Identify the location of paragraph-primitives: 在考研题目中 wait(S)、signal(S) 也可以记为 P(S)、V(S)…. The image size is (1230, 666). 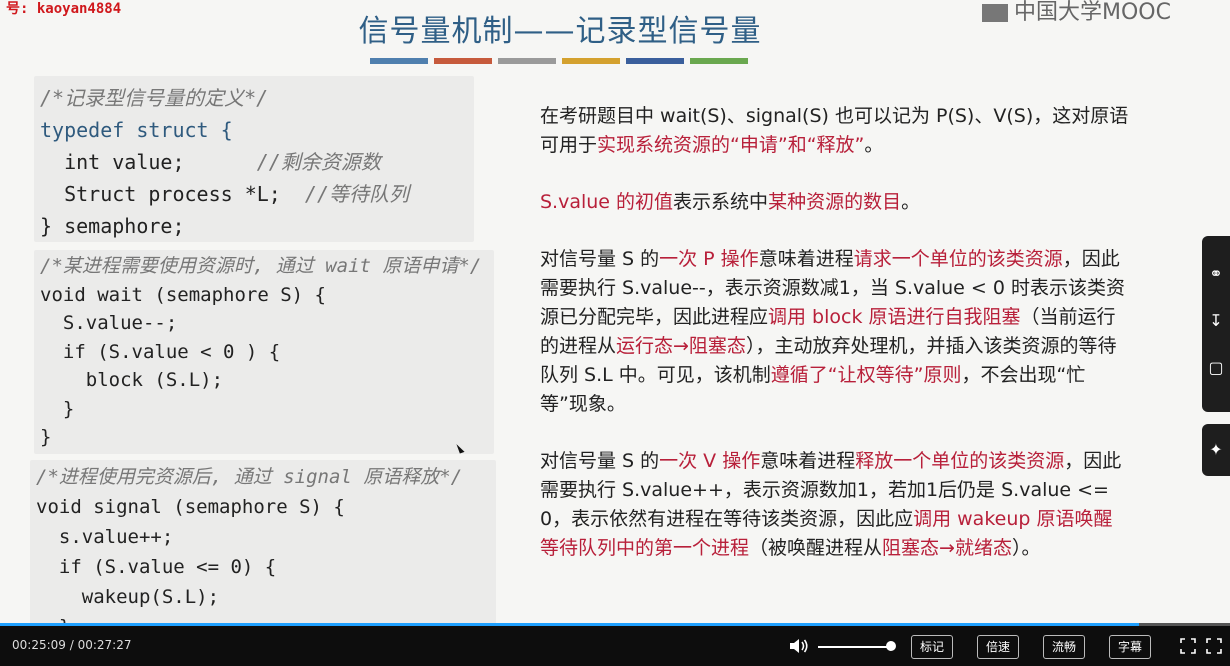
(835, 131).